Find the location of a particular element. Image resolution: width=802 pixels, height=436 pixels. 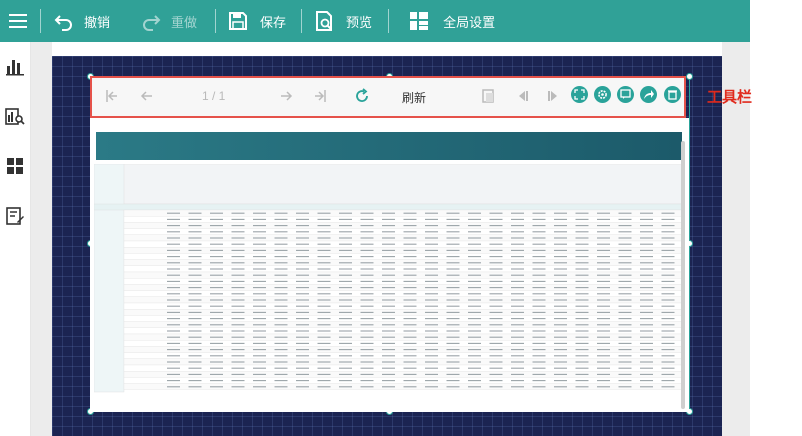

form-edit-icon is located at coordinates (15, 216).